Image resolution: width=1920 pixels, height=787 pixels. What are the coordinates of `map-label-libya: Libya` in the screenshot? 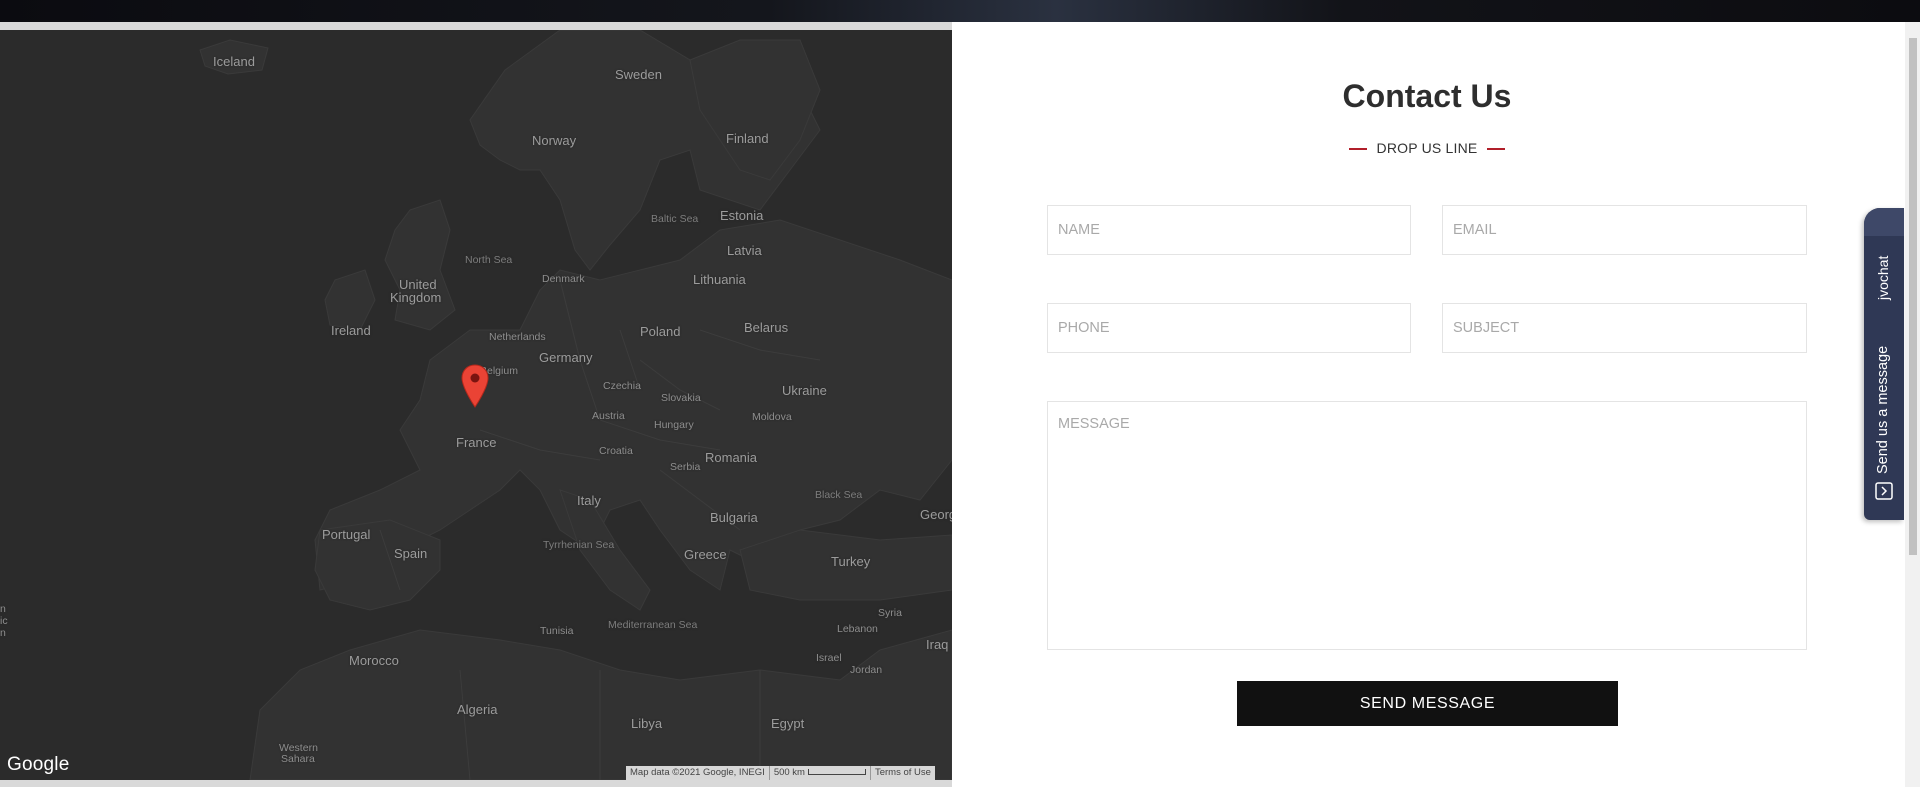 It's located at (647, 723).